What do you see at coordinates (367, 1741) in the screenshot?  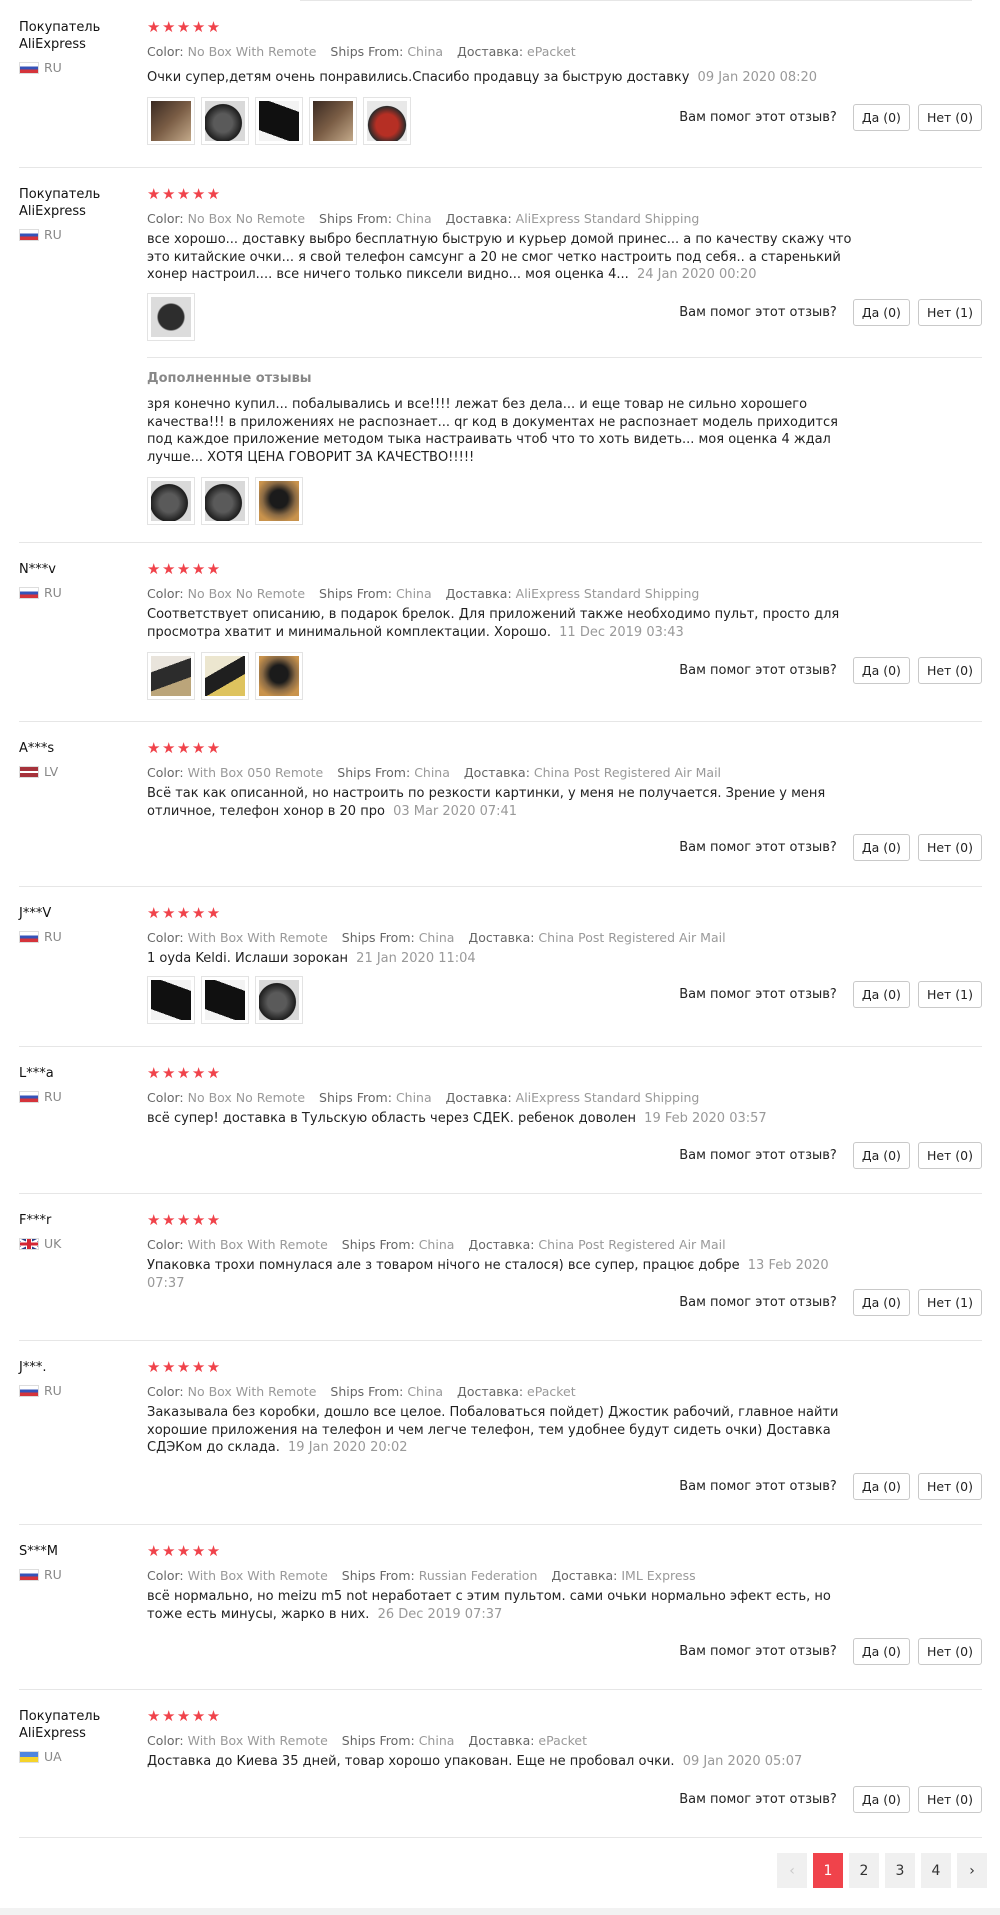 I see `order-info: Color: With Box With Remote Ships From` at bounding box center [367, 1741].